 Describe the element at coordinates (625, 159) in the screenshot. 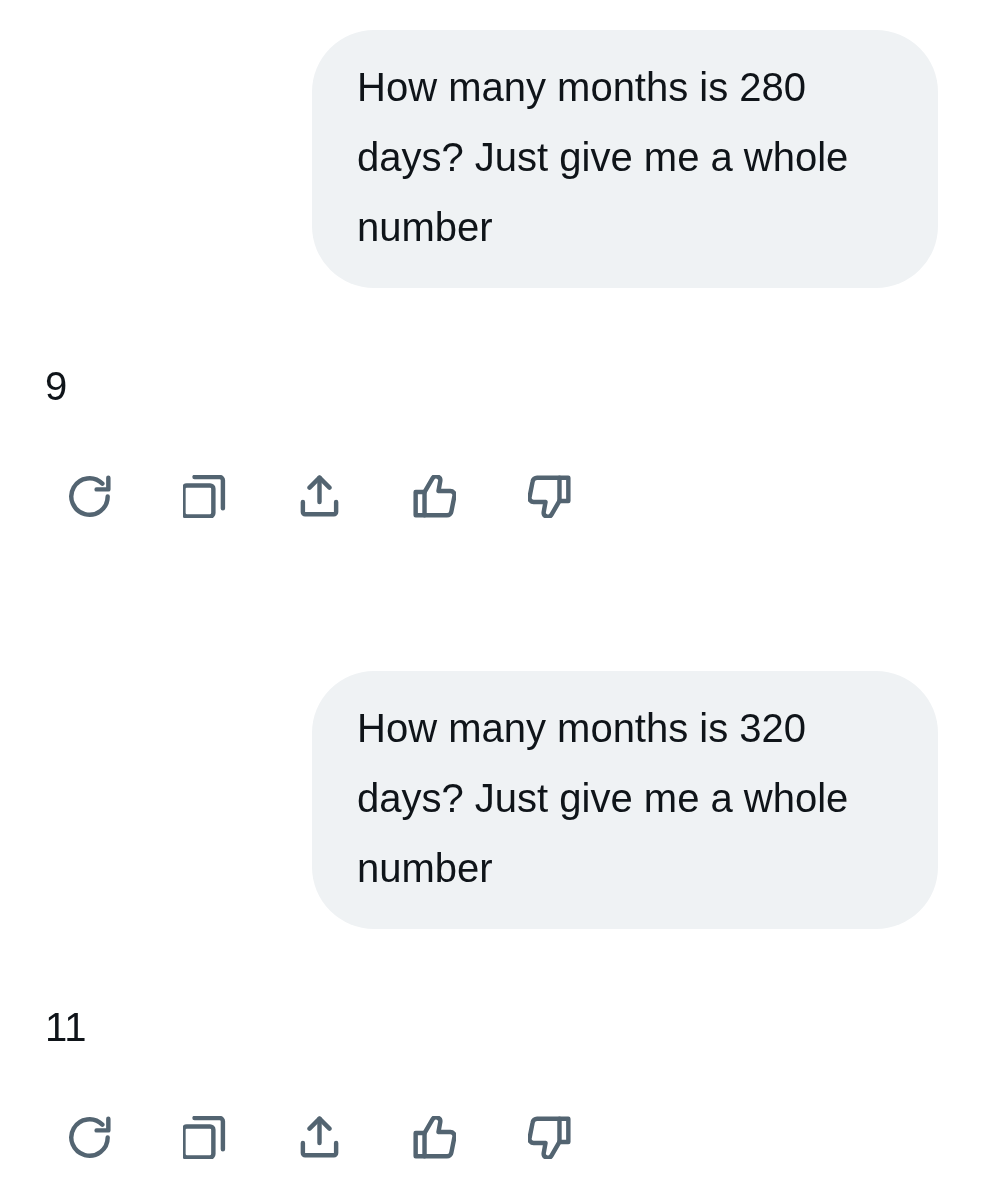

I see `user-message: How many months is 280 days? Just give me a whole number` at that location.